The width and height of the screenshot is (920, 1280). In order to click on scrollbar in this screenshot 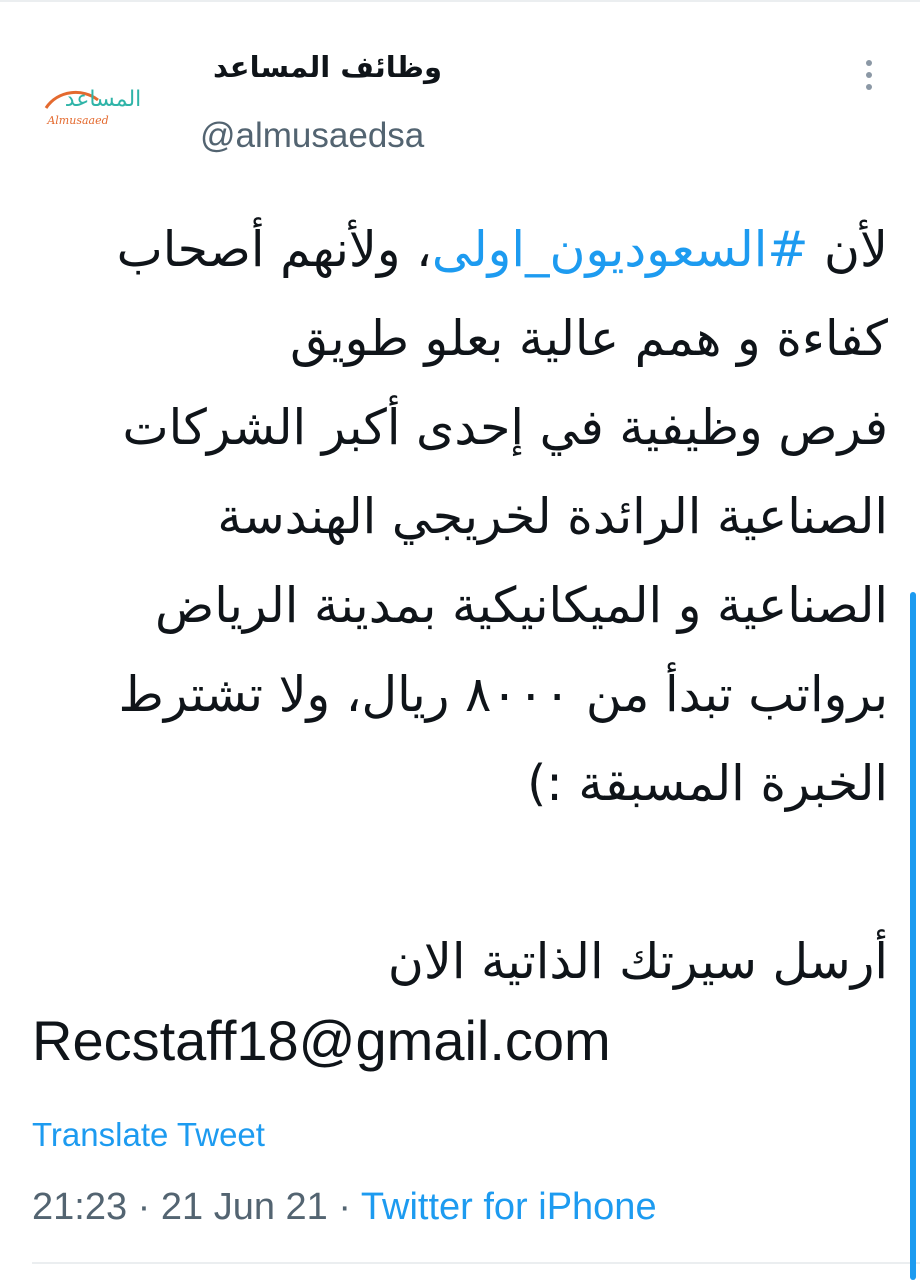, I will do `click(913, 936)`.